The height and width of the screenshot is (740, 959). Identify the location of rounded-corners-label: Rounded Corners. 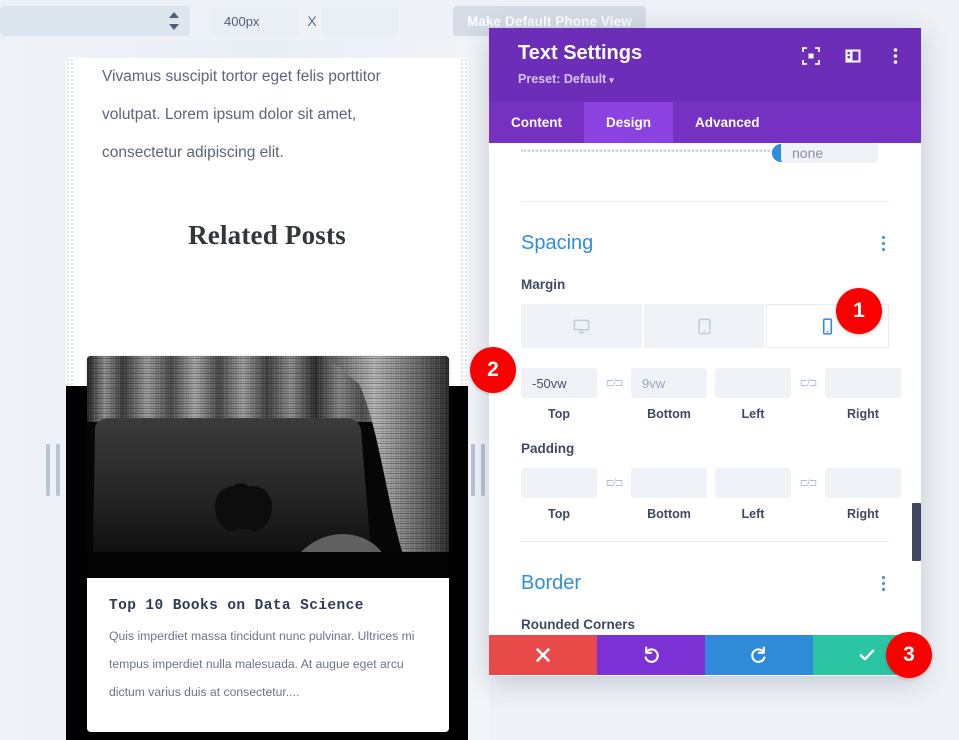
(578, 624).